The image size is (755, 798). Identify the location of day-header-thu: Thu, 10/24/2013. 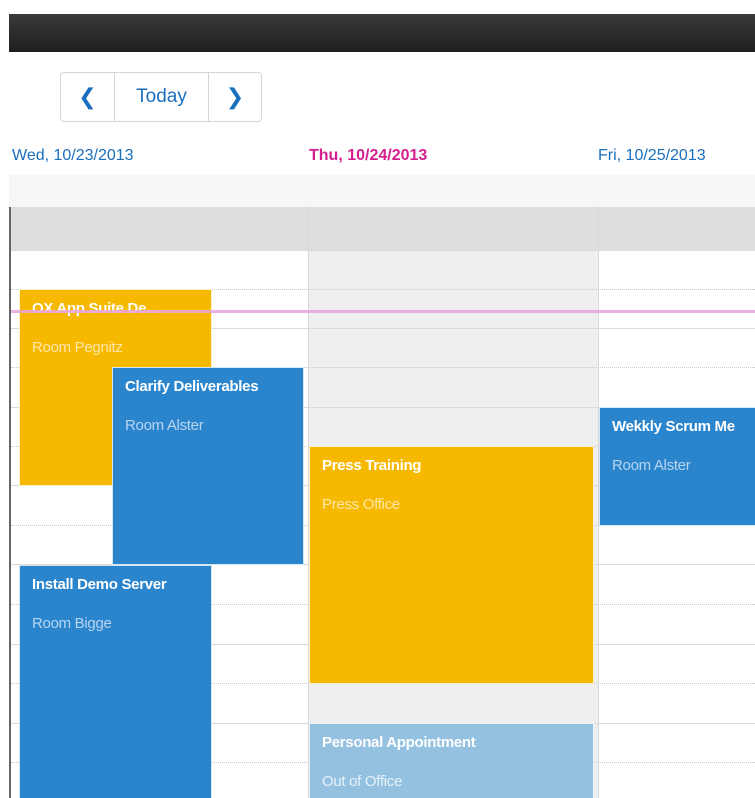
(368, 156).